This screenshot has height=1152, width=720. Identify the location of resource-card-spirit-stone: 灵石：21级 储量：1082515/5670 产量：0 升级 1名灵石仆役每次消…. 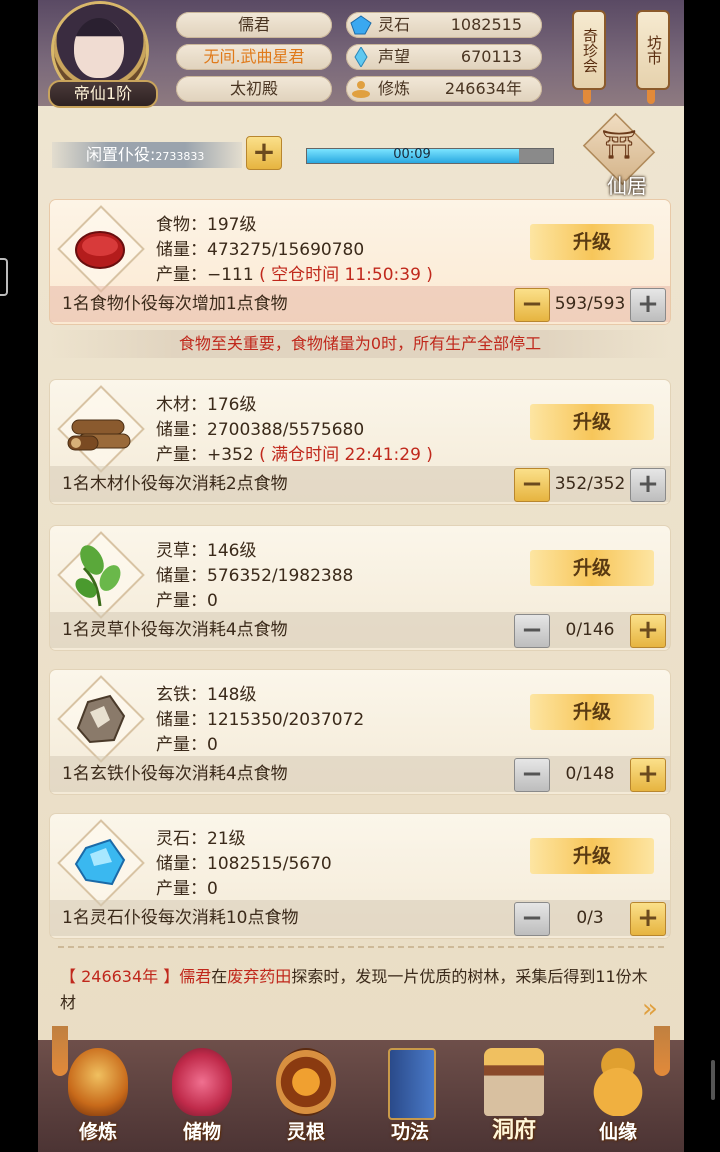
(360, 876).